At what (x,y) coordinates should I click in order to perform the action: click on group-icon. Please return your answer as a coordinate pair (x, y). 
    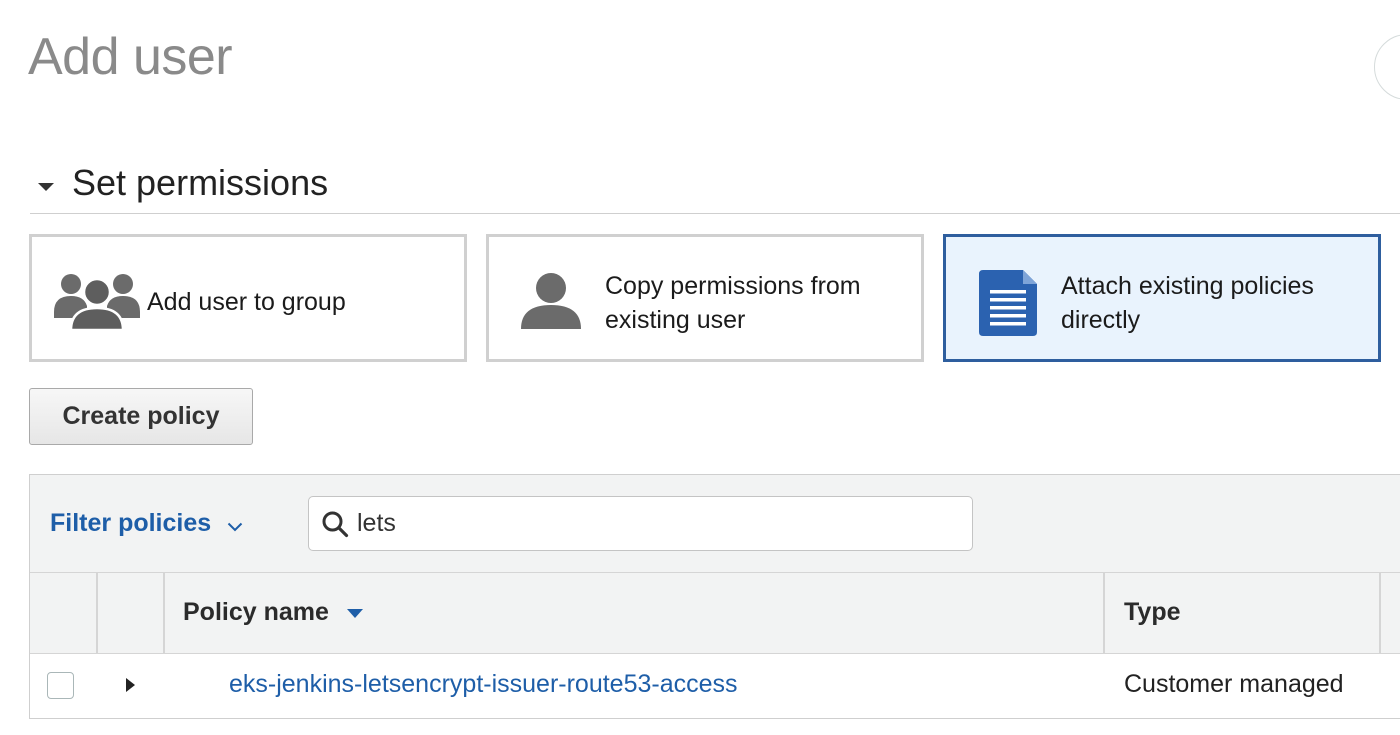
    Looking at the image, I should click on (97, 303).